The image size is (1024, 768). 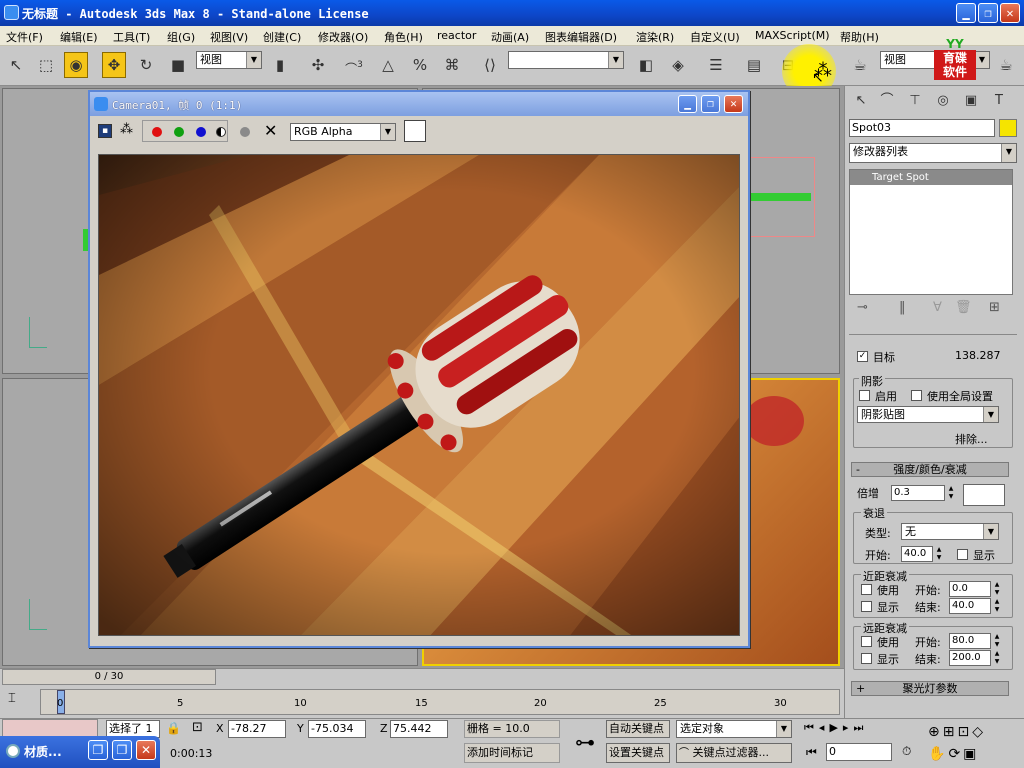 I want to click on far-end-spinner: ▲ ▼, so click(x=997, y=658).